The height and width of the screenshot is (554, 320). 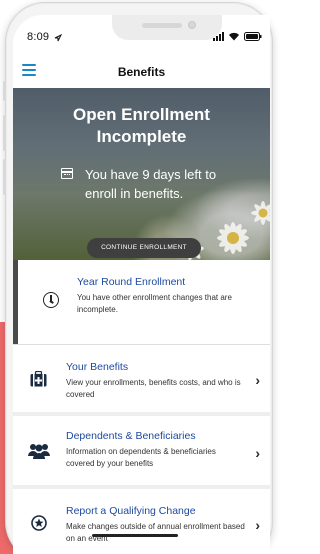 What do you see at coordinates (38, 37) in the screenshot?
I see `status-time: 8:09` at bounding box center [38, 37].